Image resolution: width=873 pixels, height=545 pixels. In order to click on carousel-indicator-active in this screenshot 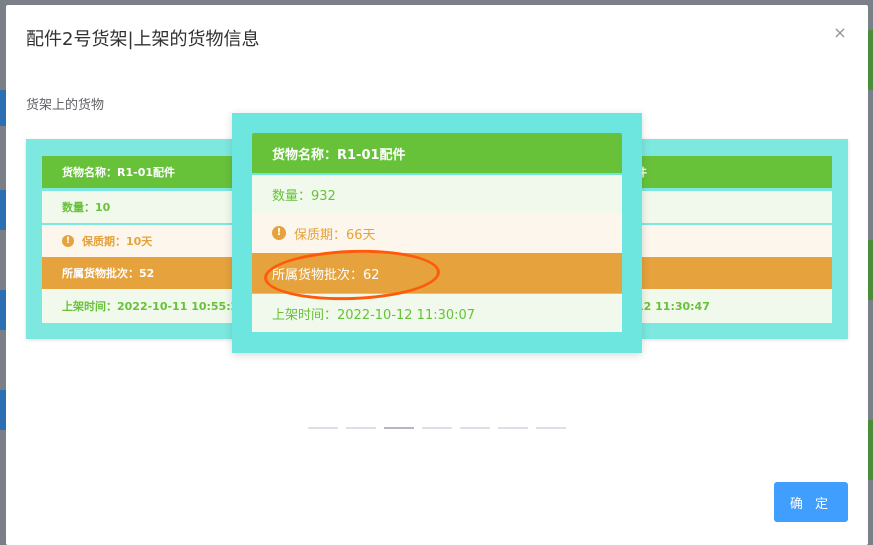, I will do `click(399, 428)`.